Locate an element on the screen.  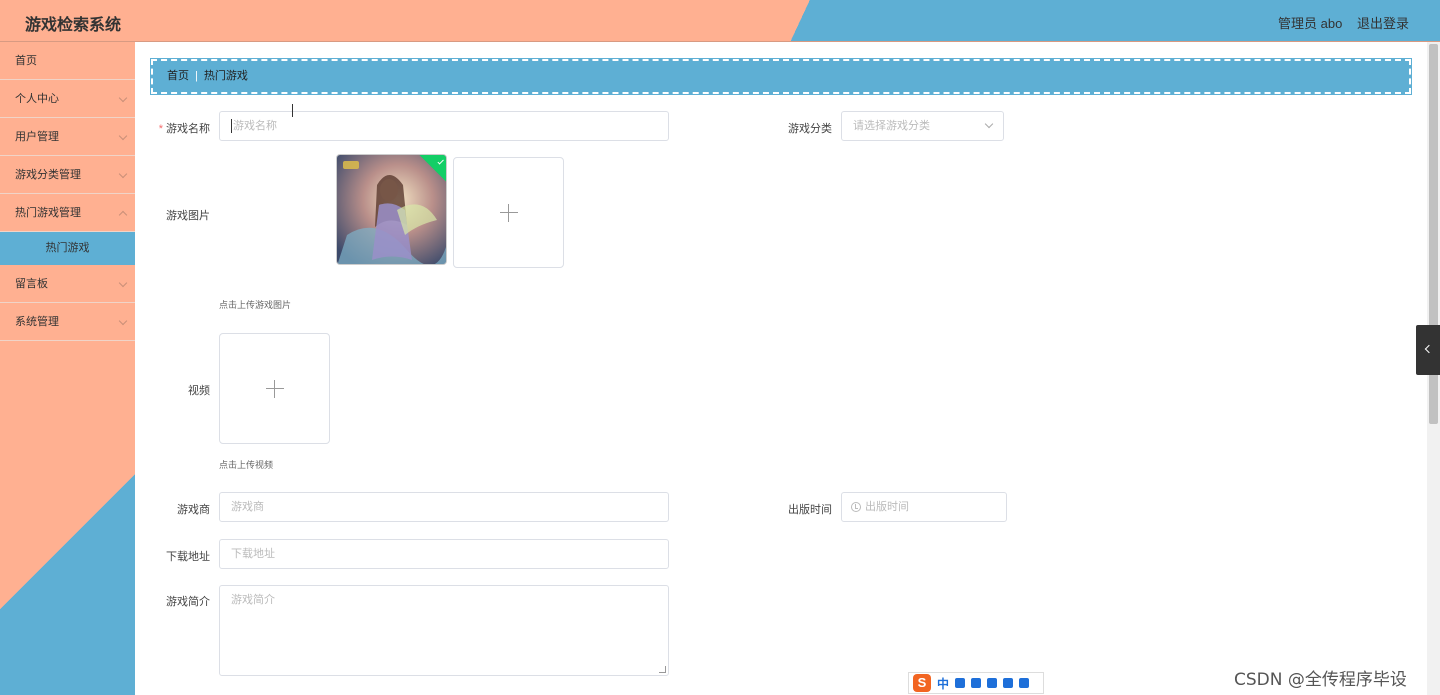
sidebar-item-label: 热门游戏管理 is located at coordinates (48, 213).